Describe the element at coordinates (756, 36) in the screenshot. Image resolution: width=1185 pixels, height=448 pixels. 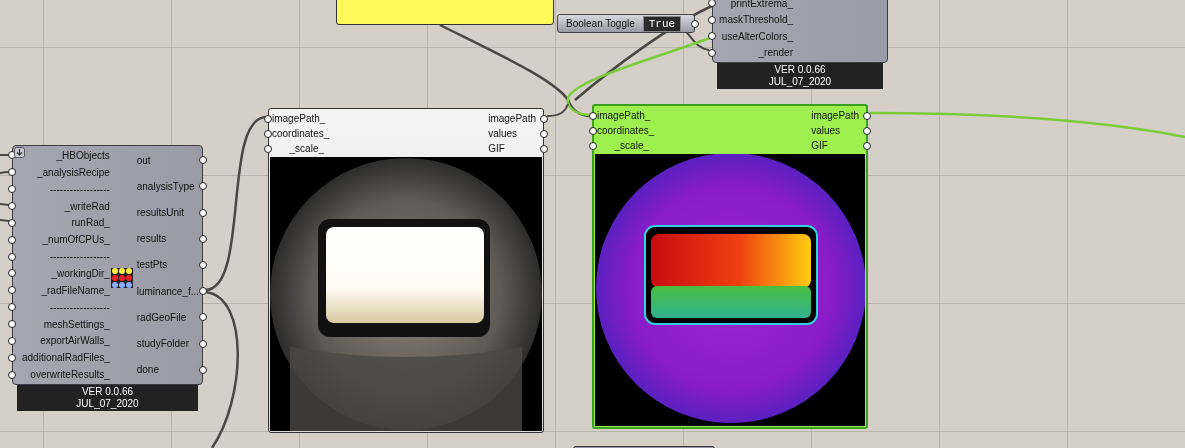
I see `input-label: useAlterColors_` at that location.